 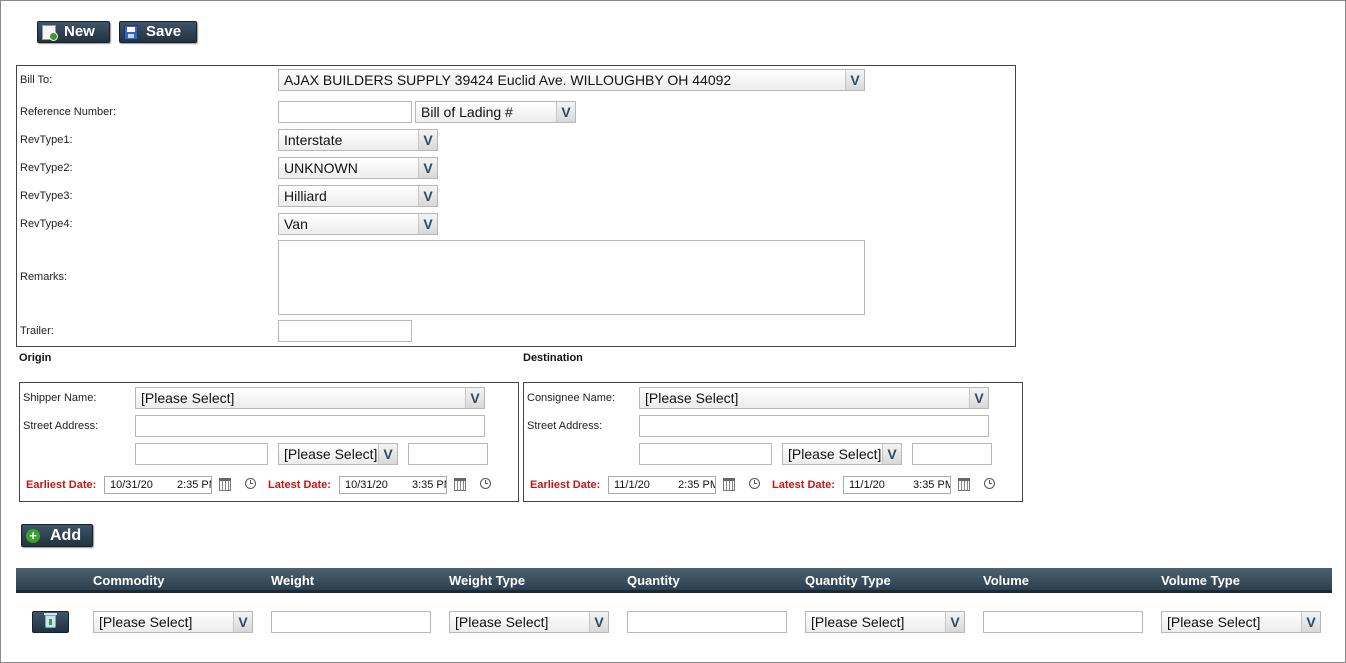 What do you see at coordinates (1063, 622) in the screenshot?
I see `volume-input` at bounding box center [1063, 622].